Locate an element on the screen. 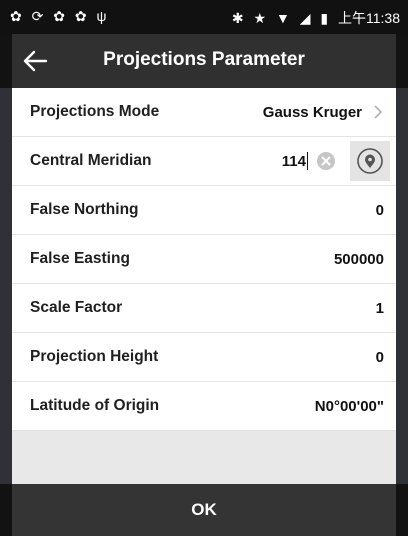  wifi-icon: ▼ is located at coordinates (282, 18).